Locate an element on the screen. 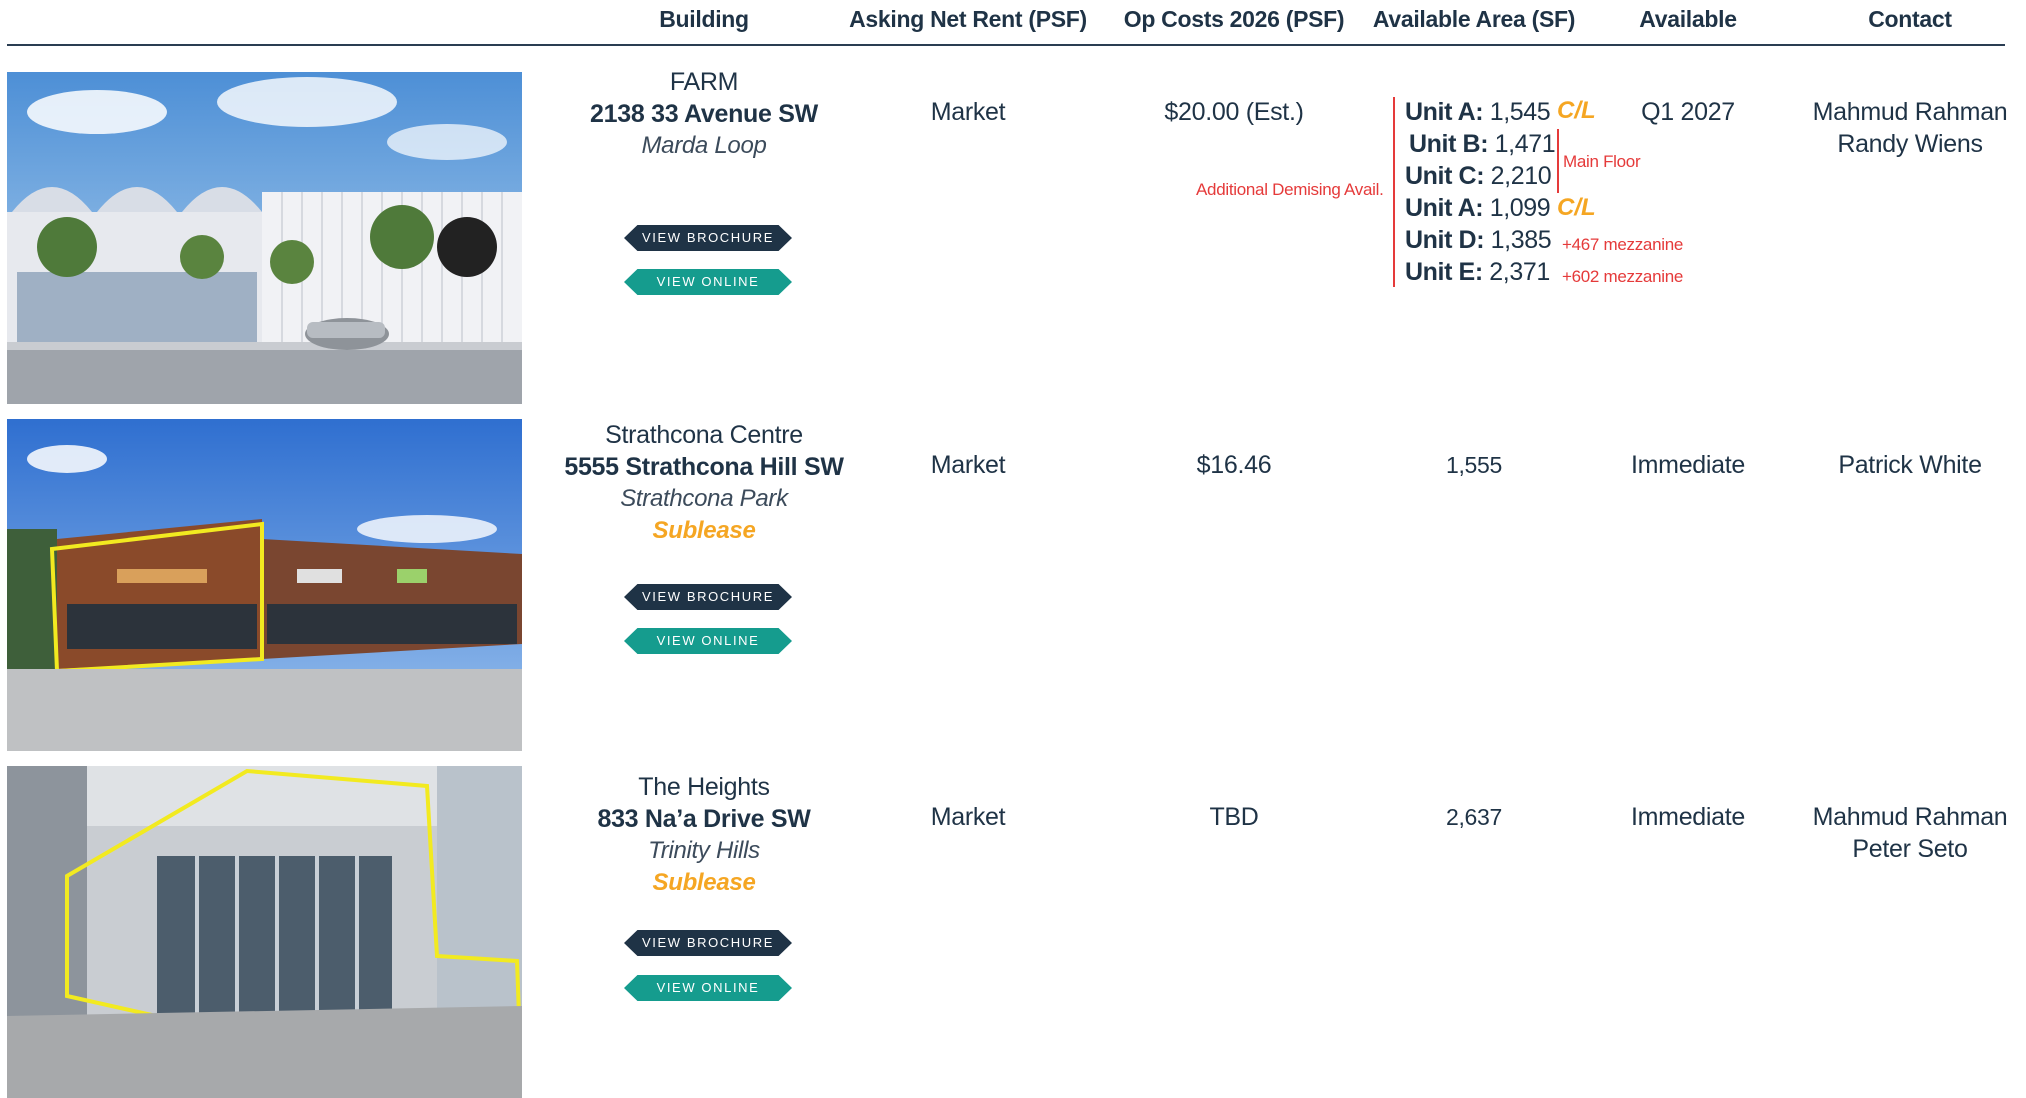  strathcona-contact-1: Patrick White is located at coordinates (1910, 465).